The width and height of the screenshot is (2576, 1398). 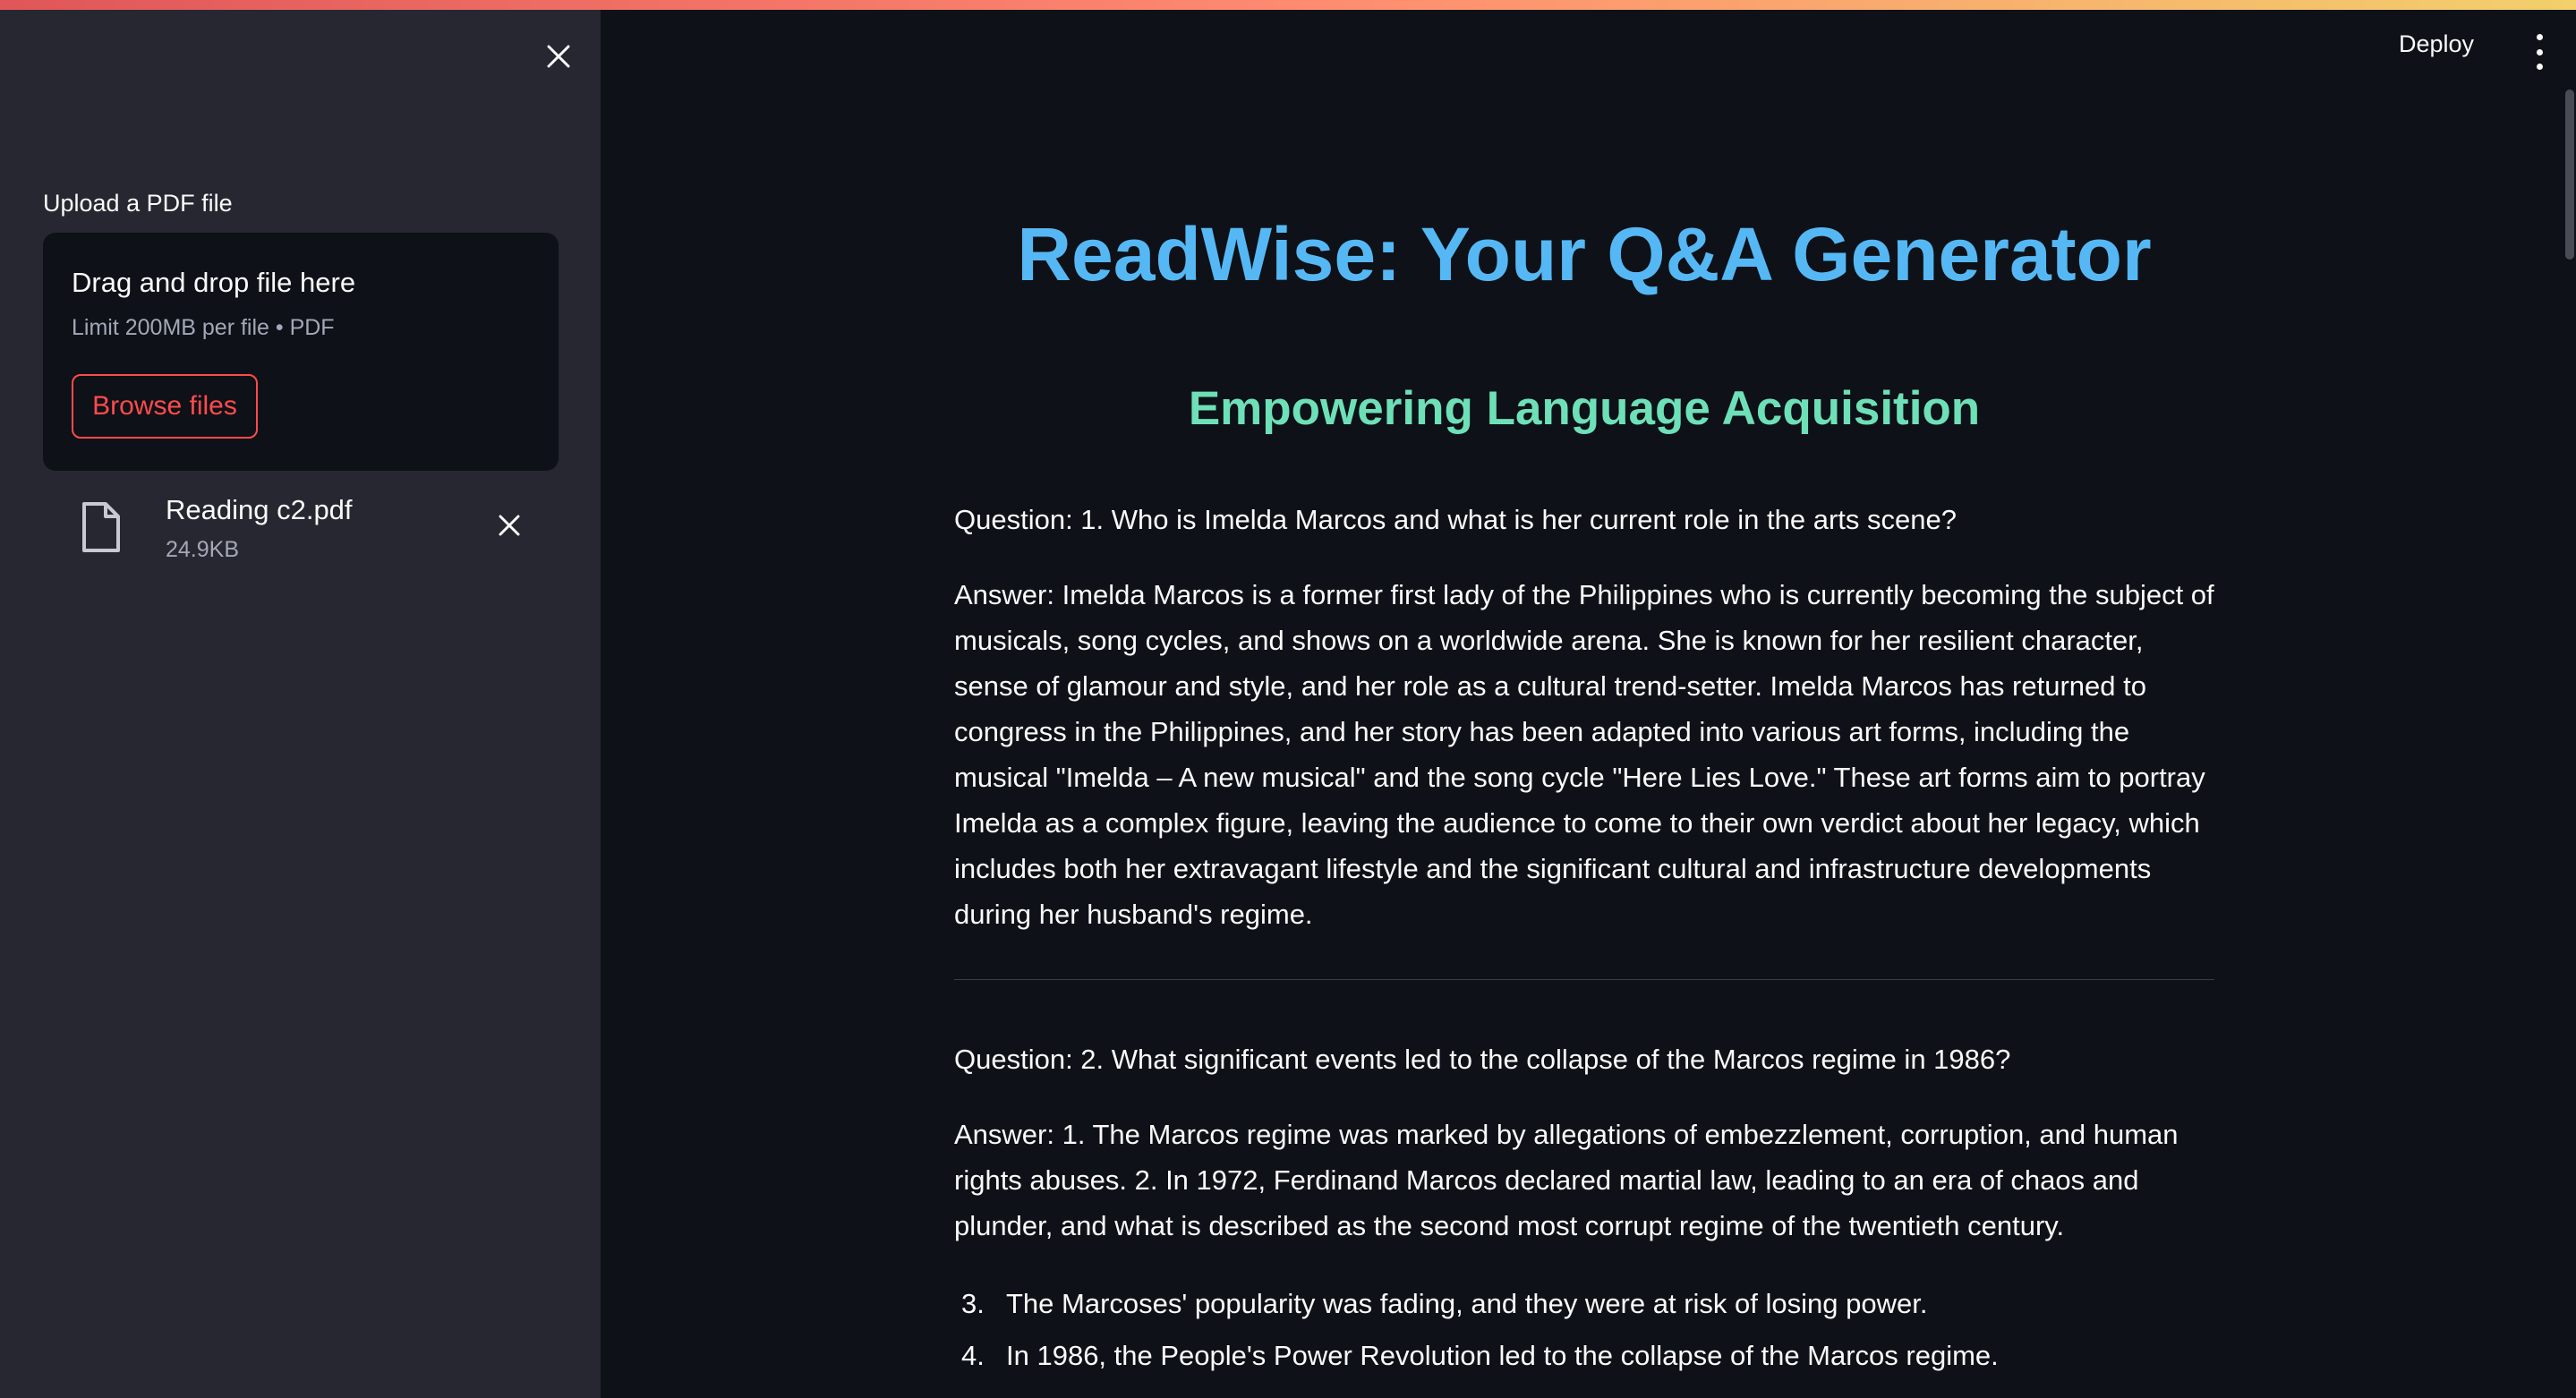 What do you see at coordinates (1584, 408) in the screenshot?
I see `page-subtitle: Empowering Language Acquisition` at bounding box center [1584, 408].